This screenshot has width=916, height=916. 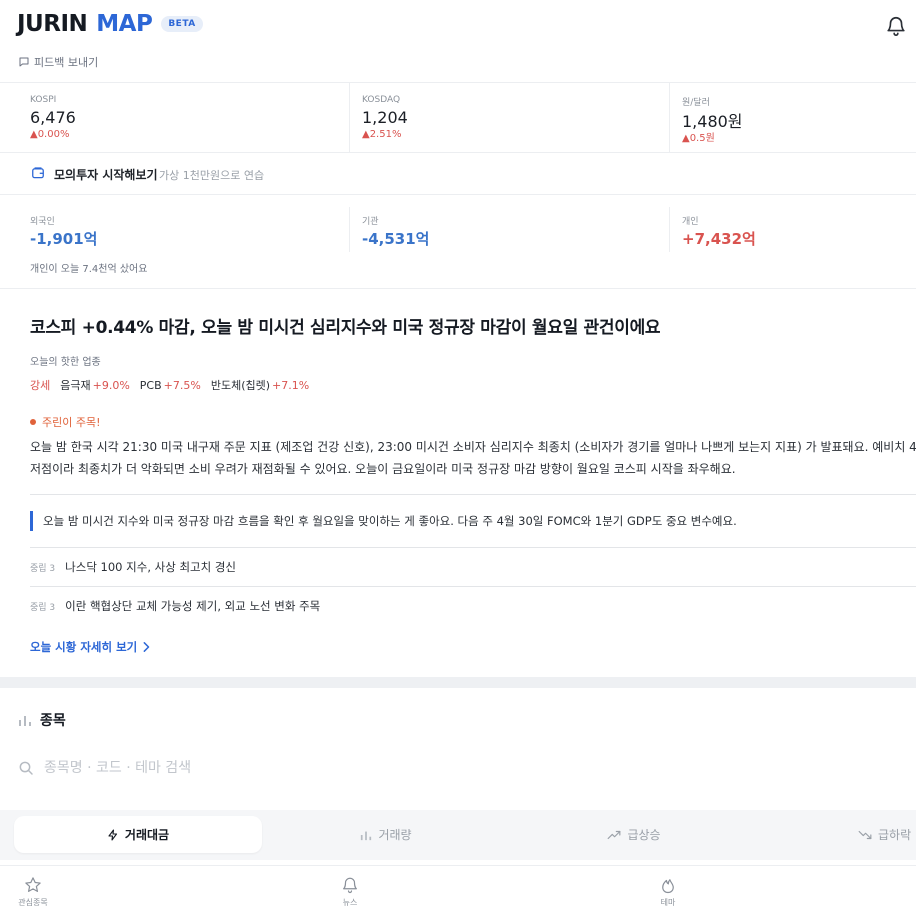 What do you see at coordinates (24, 62) in the screenshot?
I see `chat-bubble-icon` at bounding box center [24, 62].